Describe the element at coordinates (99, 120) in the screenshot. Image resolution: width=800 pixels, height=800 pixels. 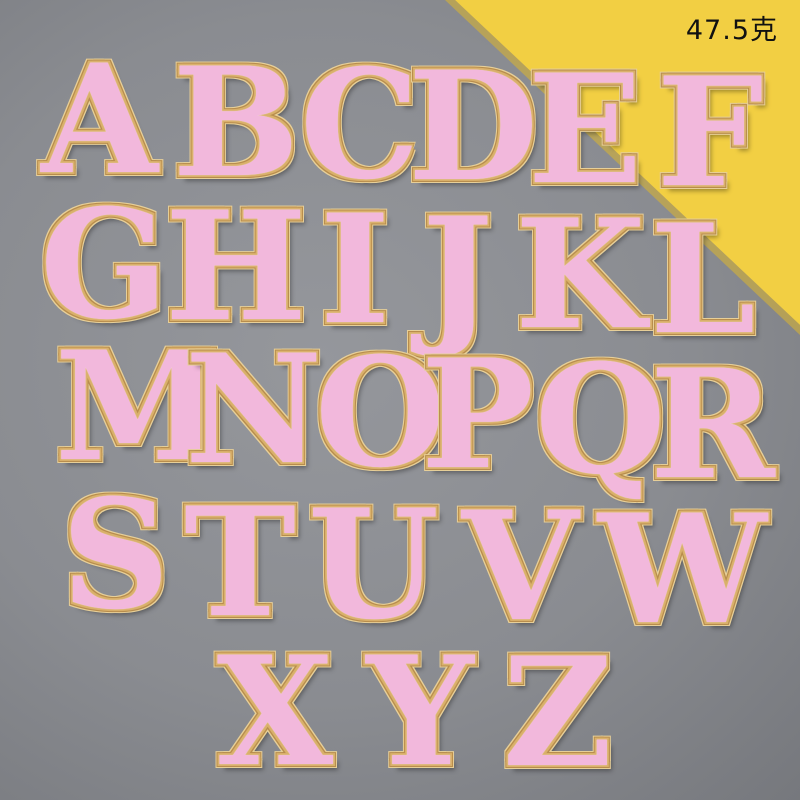
I see `patch-a: A` at that location.